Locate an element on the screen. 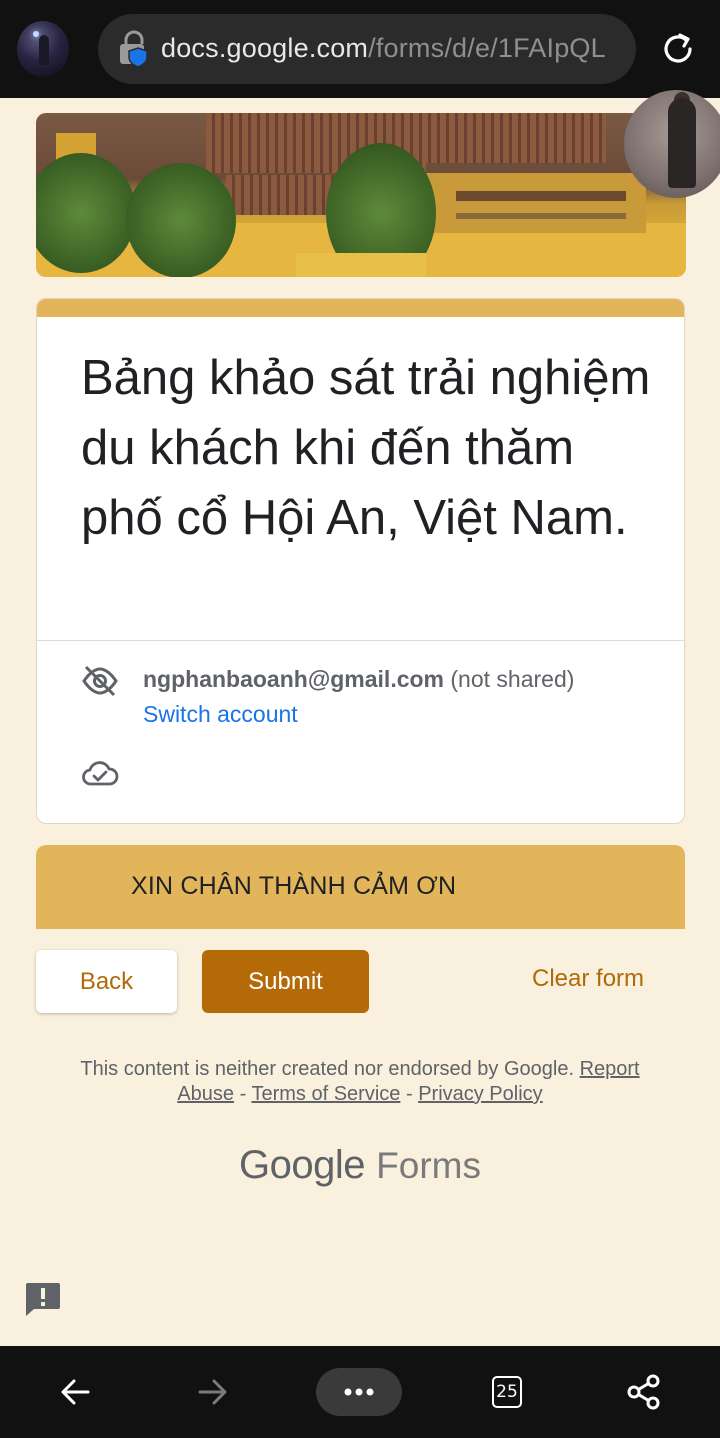 This screenshot has height=1438, width=720. lock-icon is located at coordinates (134, 49).